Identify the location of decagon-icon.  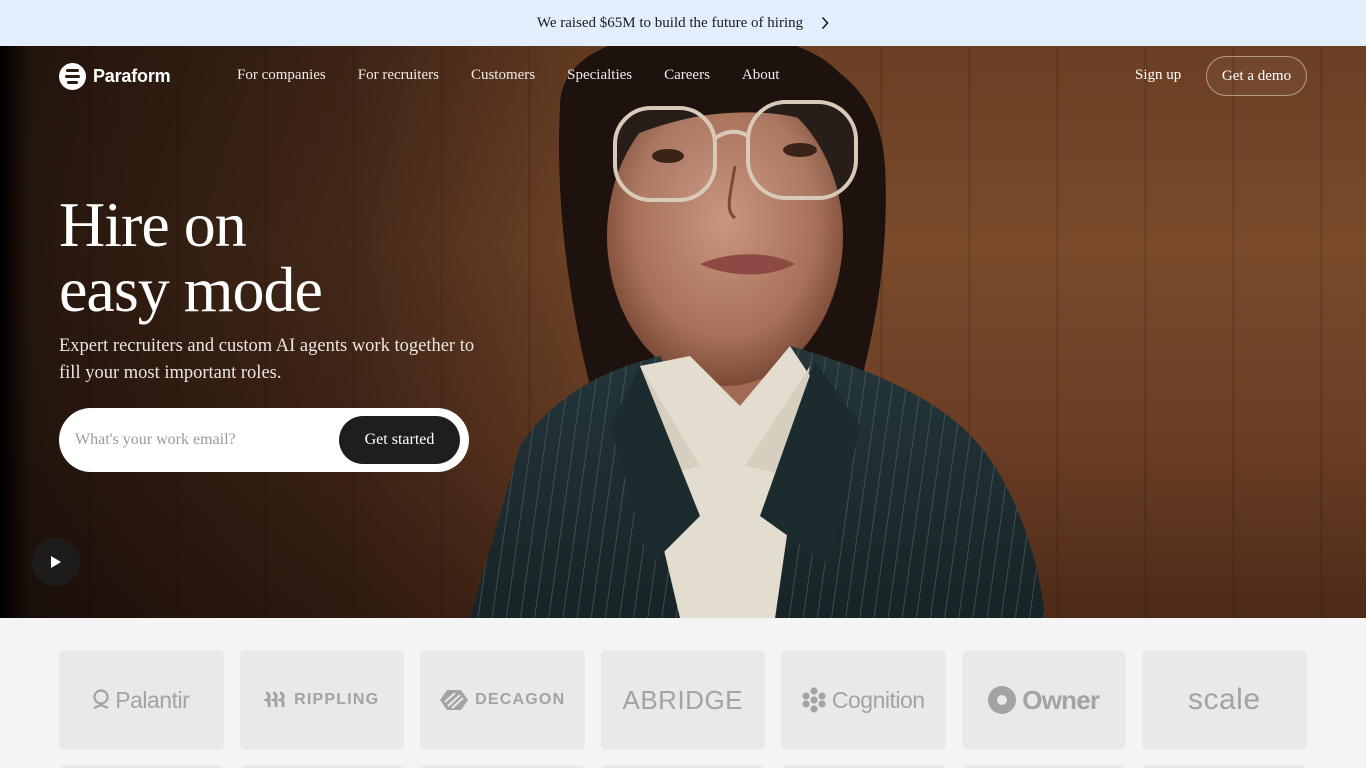
(454, 700).